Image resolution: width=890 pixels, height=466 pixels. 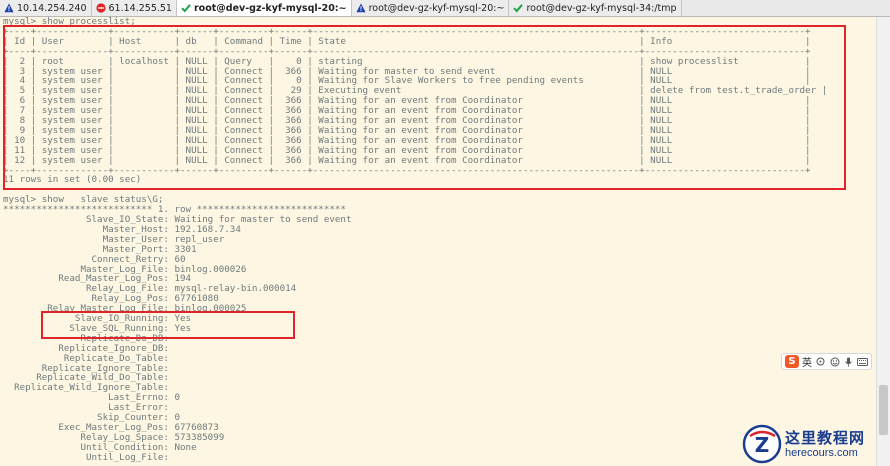 What do you see at coordinates (821, 453) in the screenshot?
I see `watermark-url: herecours.com` at bounding box center [821, 453].